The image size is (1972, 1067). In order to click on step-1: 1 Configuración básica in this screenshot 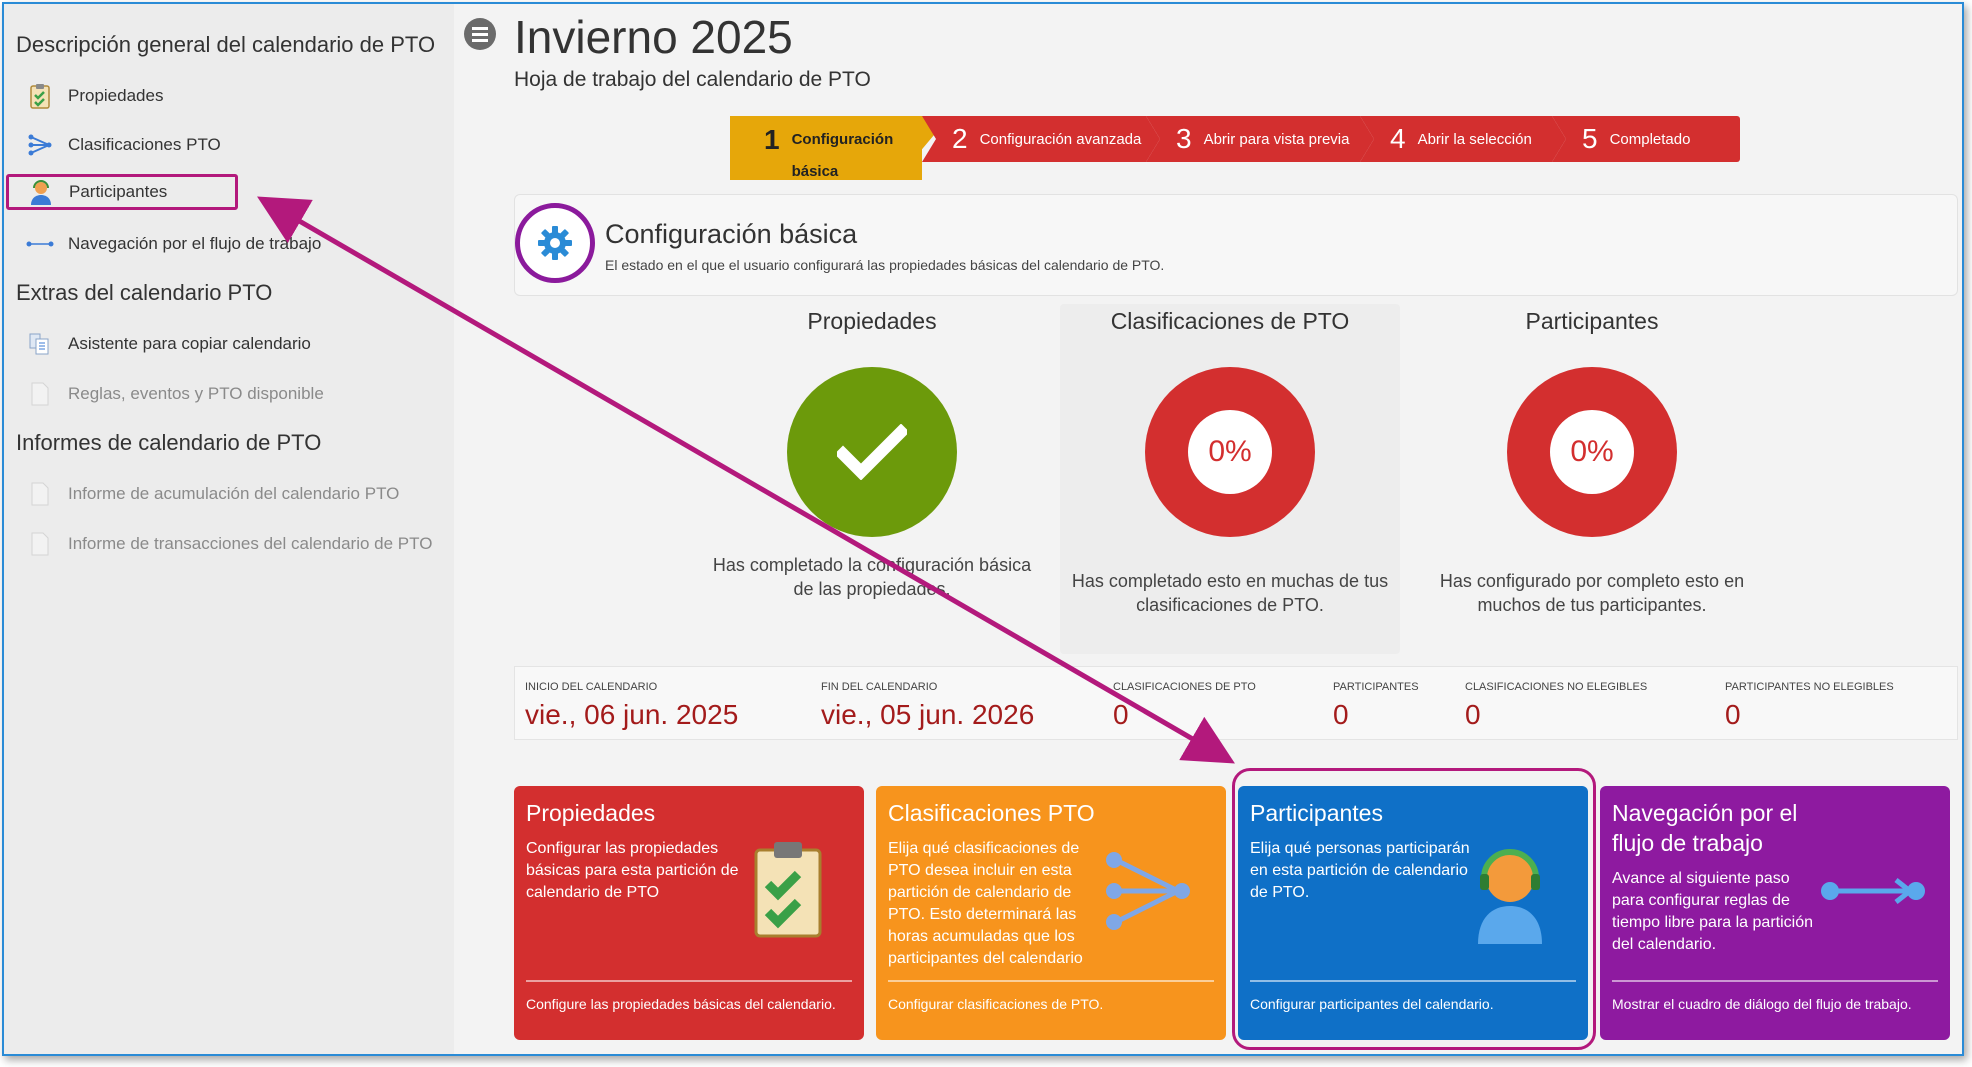, I will do `click(833, 148)`.